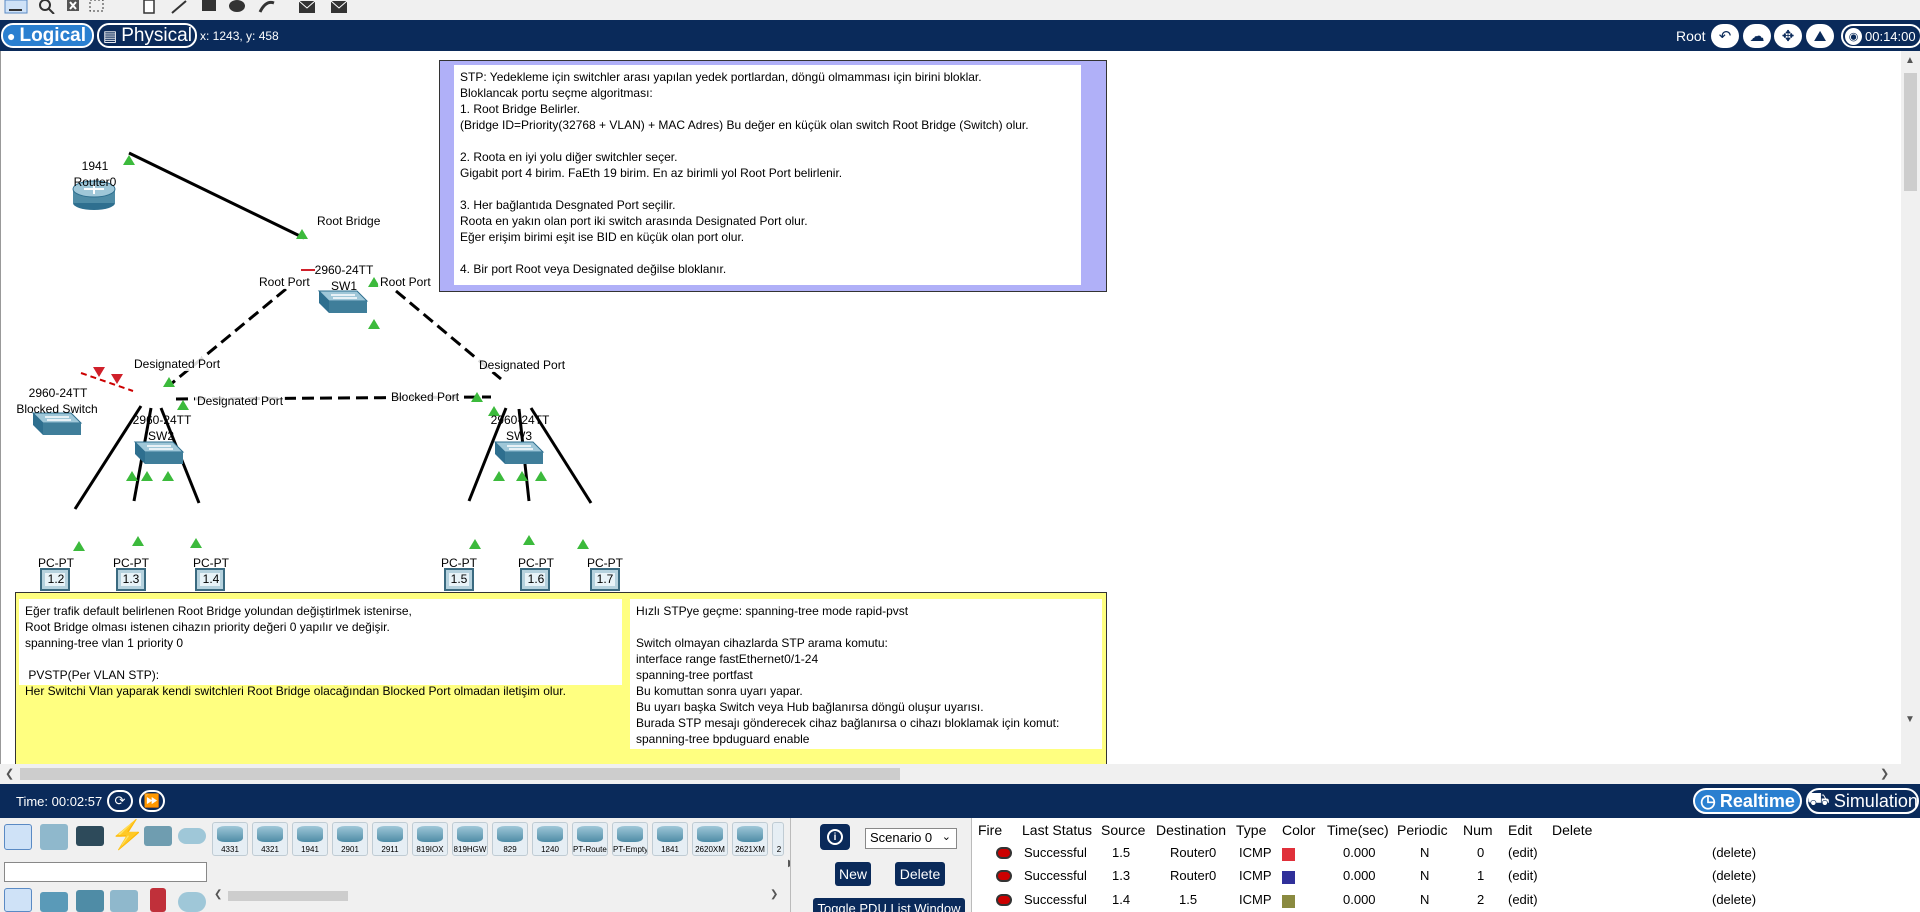 Image resolution: width=1920 pixels, height=912 pixels. I want to click on power-cycle-icon: ⟳, so click(120, 801).